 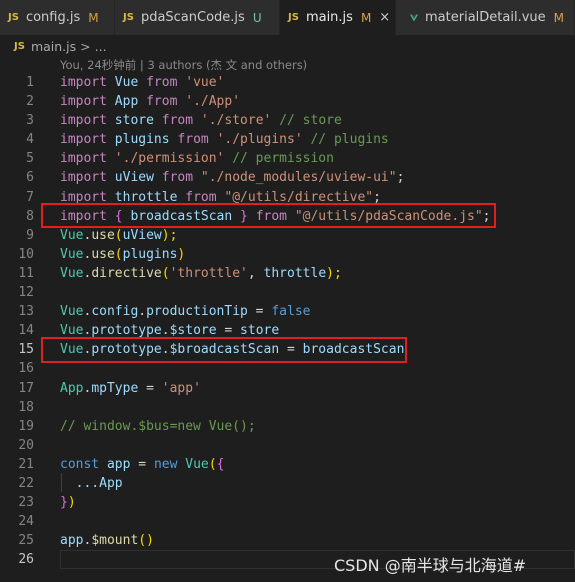 What do you see at coordinates (287, 235) in the screenshot?
I see `code-line-9: 9 Vue.use(uView);` at bounding box center [287, 235].